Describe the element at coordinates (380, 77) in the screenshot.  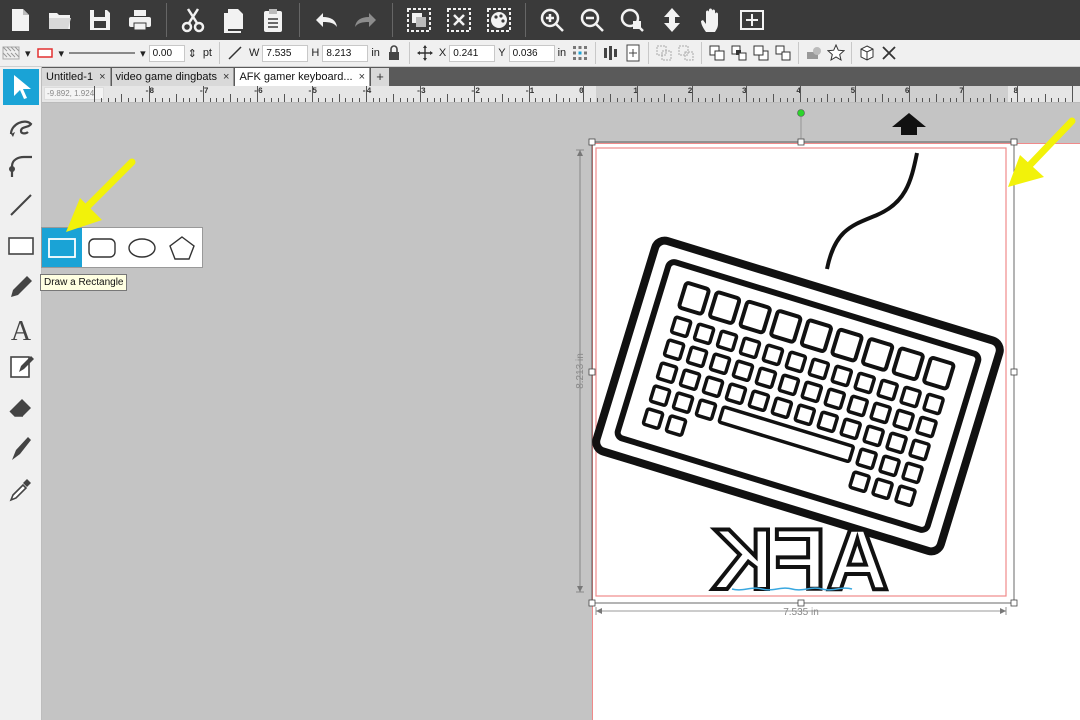
I see `add-tab-button: +` at that location.